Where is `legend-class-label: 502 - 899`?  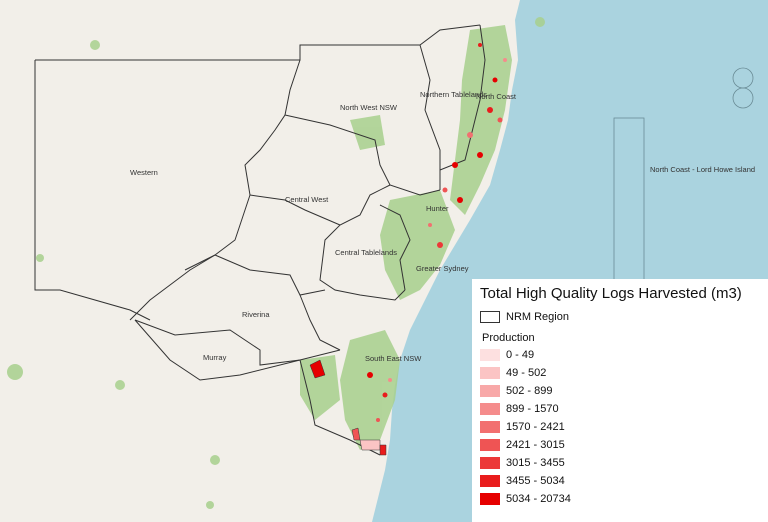
legend-class-label: 502 - 899 is located at coordinates (529, 391).